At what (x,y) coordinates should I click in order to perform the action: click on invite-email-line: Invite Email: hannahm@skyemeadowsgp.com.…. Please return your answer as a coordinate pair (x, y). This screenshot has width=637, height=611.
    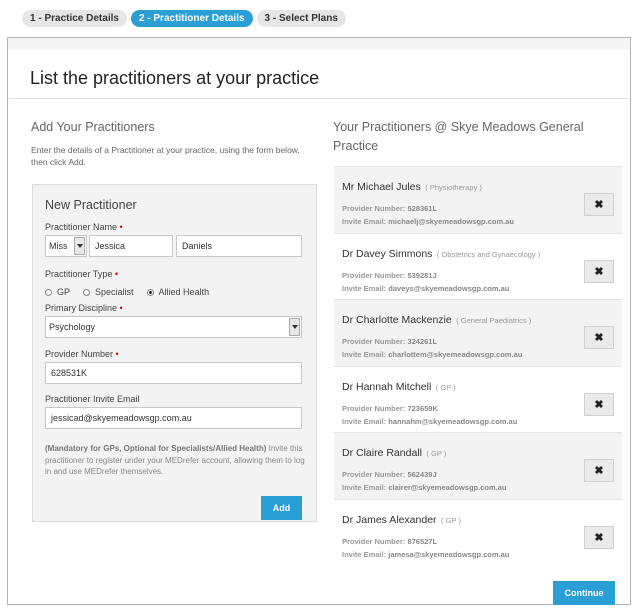
    Looking at the image, I should click on (482, 422).